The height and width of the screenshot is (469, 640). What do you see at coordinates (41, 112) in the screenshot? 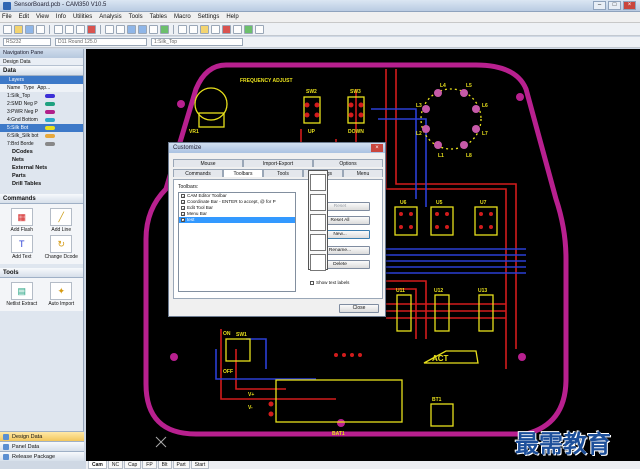
I see `layer-row: 3:PWR Neg P` at bounding box center [41, 112].